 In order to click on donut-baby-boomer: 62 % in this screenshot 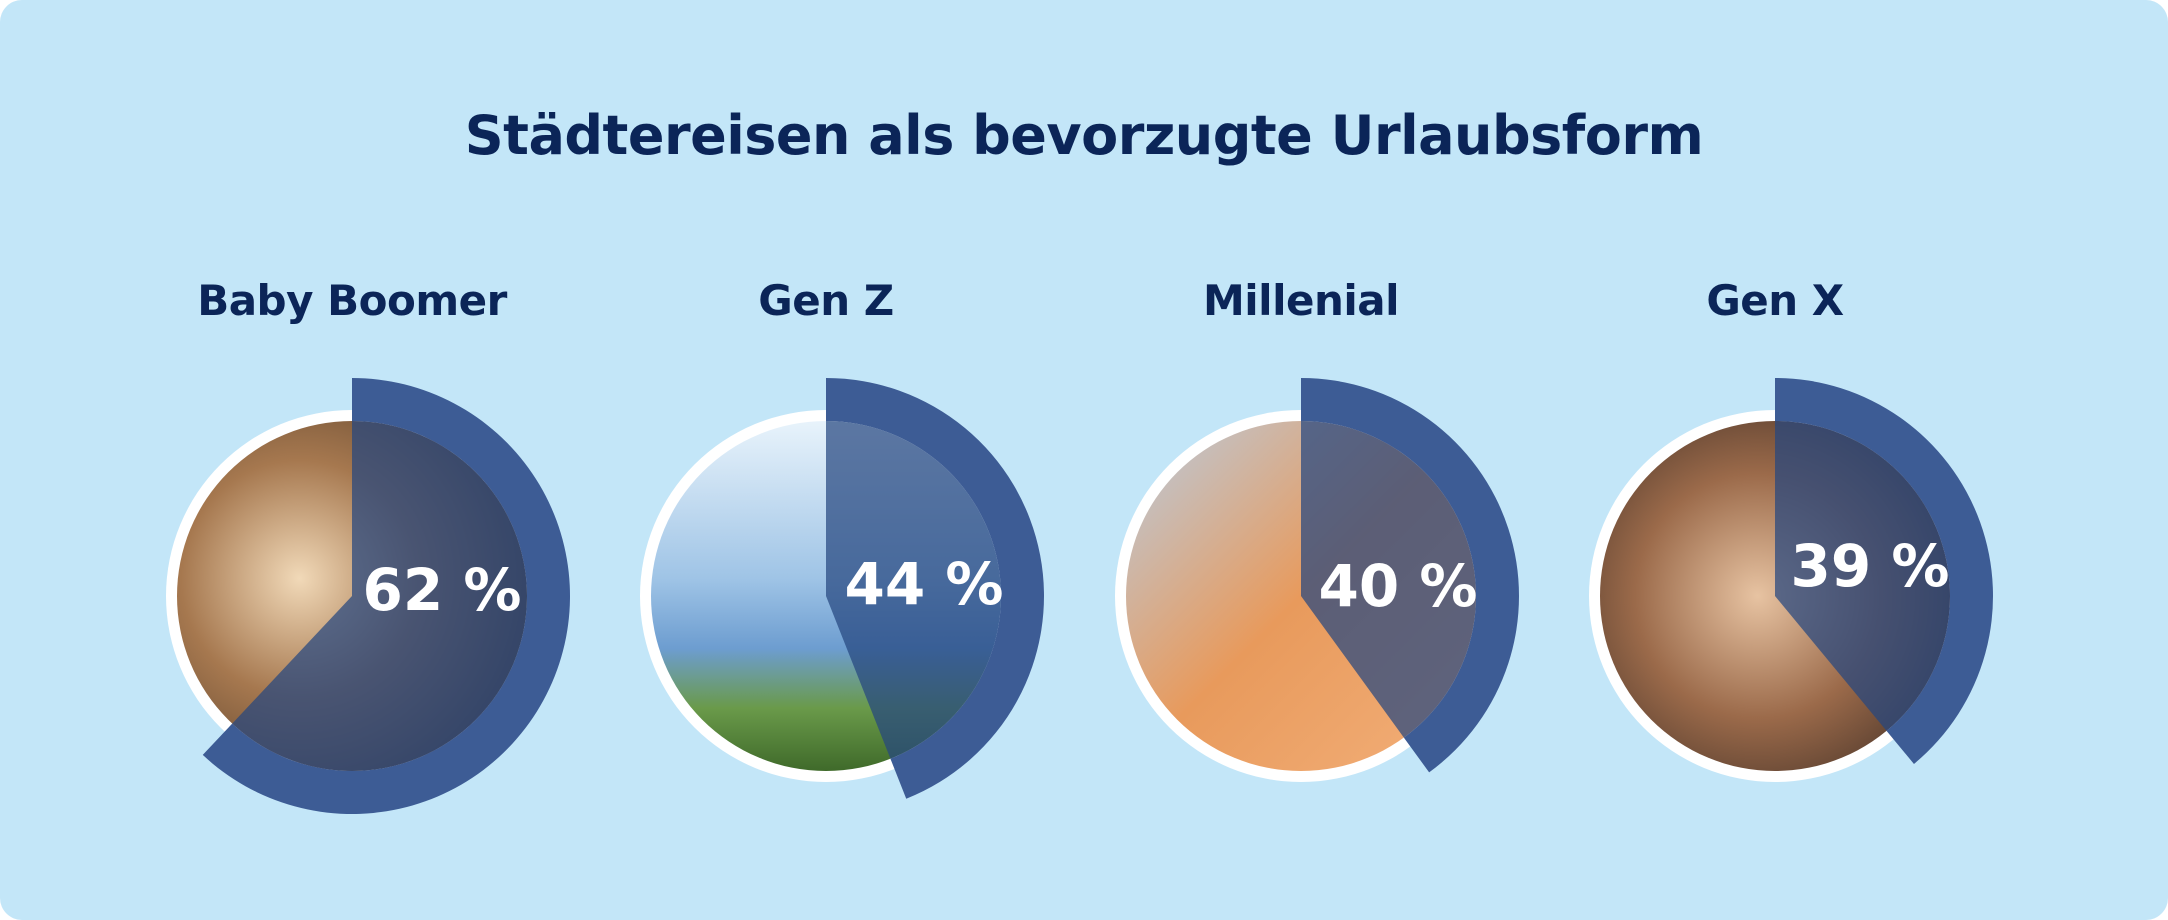, I will do `click(368, 596)`.